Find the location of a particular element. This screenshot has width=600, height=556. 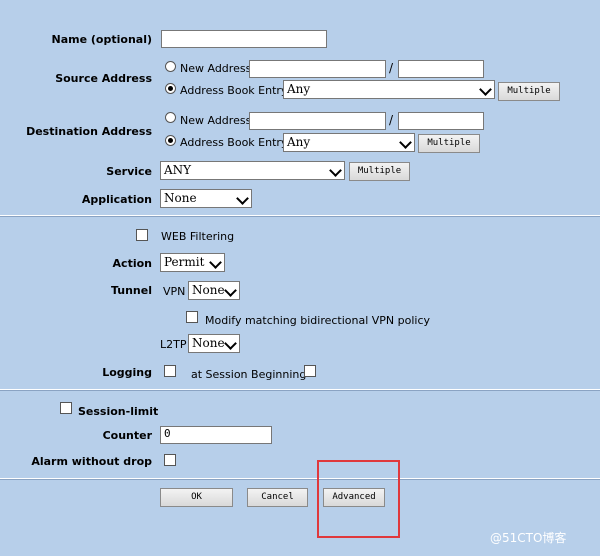

source-new-address-mask-input is located at coordinates (441, 69).